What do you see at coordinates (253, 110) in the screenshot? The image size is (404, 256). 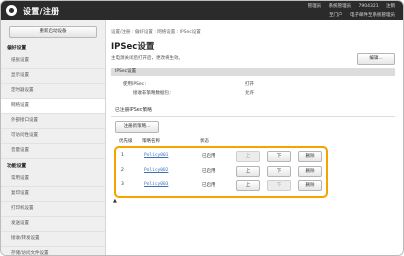 I see `registered-policies-header: 已注册IPSec策略` at bounding box center [253, 110].